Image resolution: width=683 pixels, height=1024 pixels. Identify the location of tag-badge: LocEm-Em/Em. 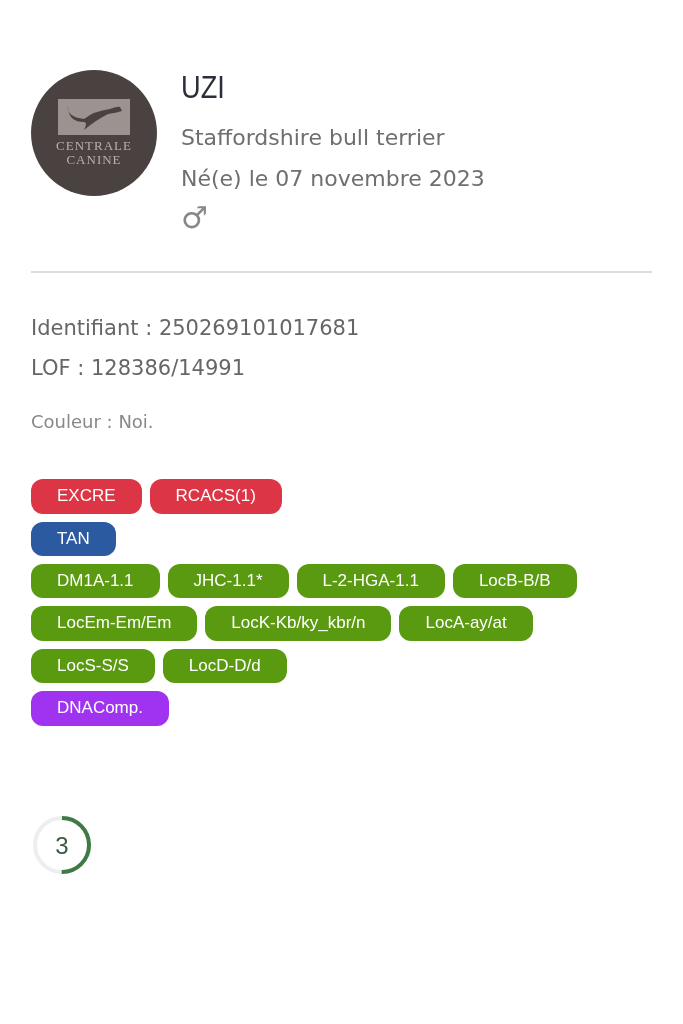
(114, 623).